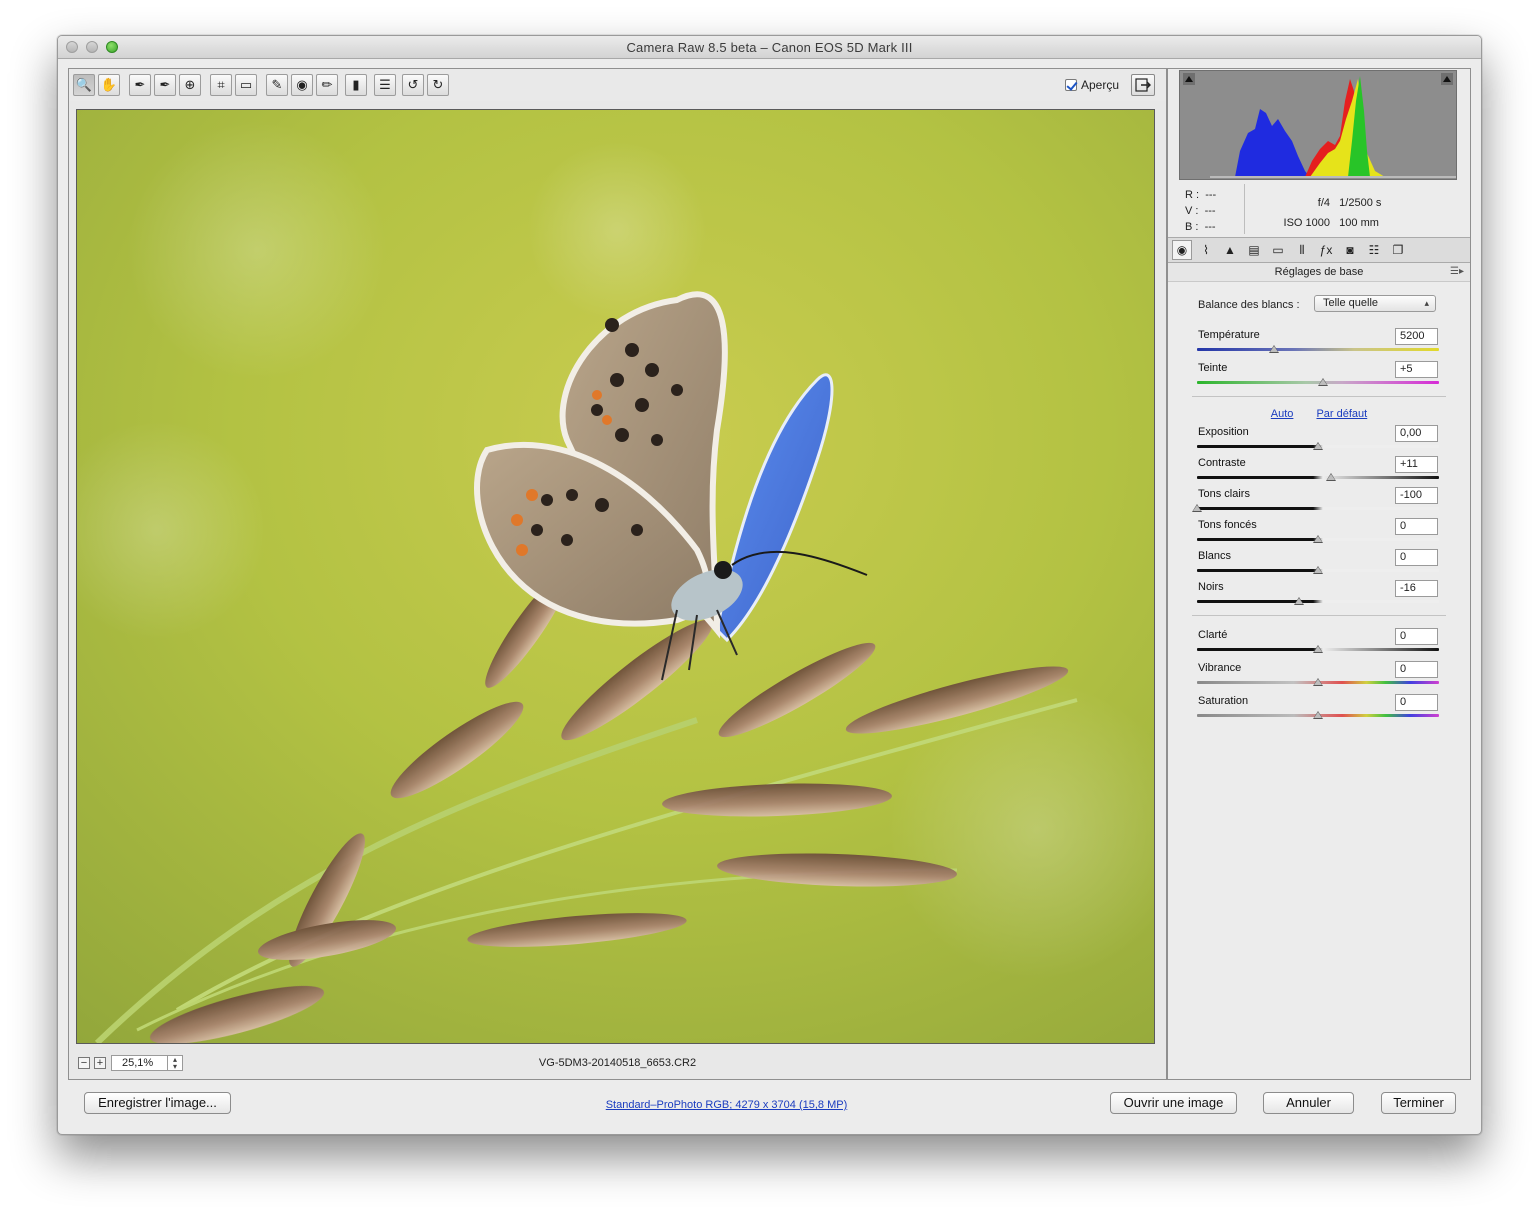 The width and height of the screenshot is (1537, 1212). What do you see at coordinates (1230, 250) in the screenshot?
I see `triangle-icon: ▲` at bounding box center [1230, 250].